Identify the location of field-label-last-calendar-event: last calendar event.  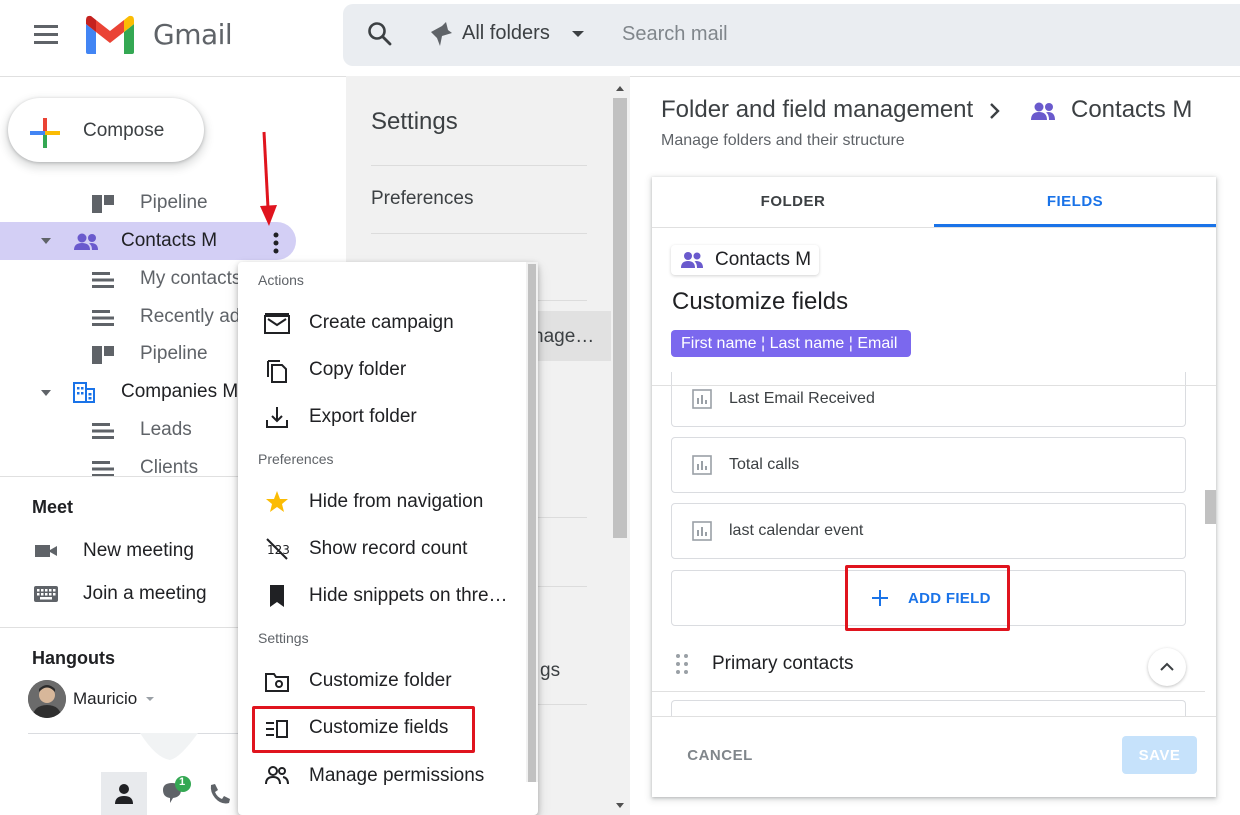
(796, 530).